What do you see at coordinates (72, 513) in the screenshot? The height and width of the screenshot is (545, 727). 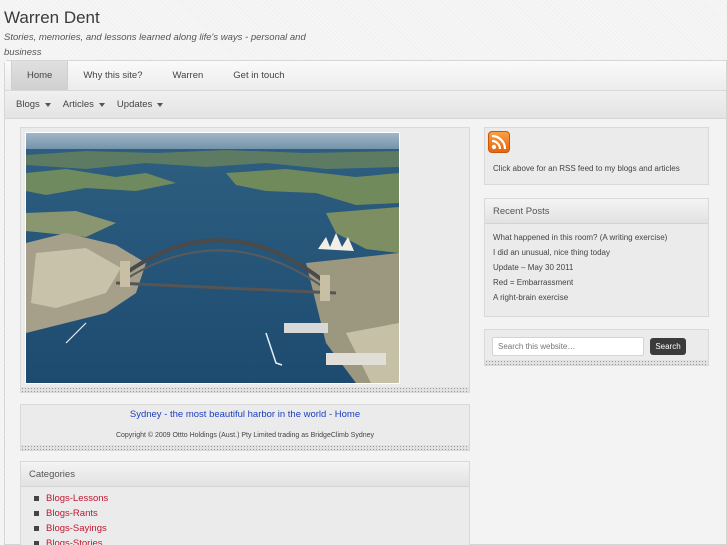 I see `category-label: Blogs-Rants` at bounding box center [72, 513].